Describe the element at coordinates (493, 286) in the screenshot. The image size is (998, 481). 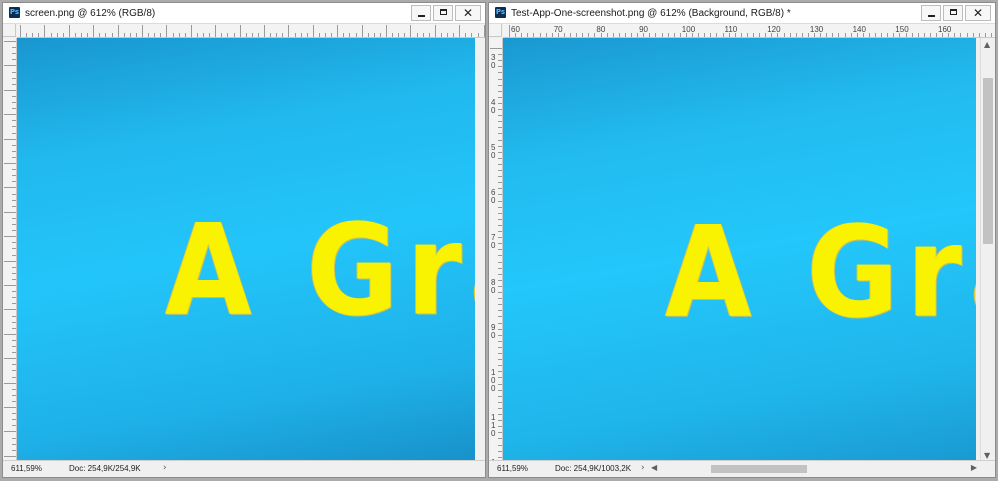
I see `ruler-label: 8 0` at that location.